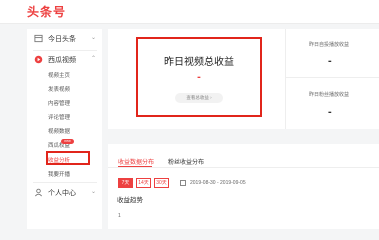 The image size is (379, 240). What do you see at coordinates (59, 75) in the screenshot?
I see `sidebar-sub-video-home: 视频主页` at bounding box center [59, 75].